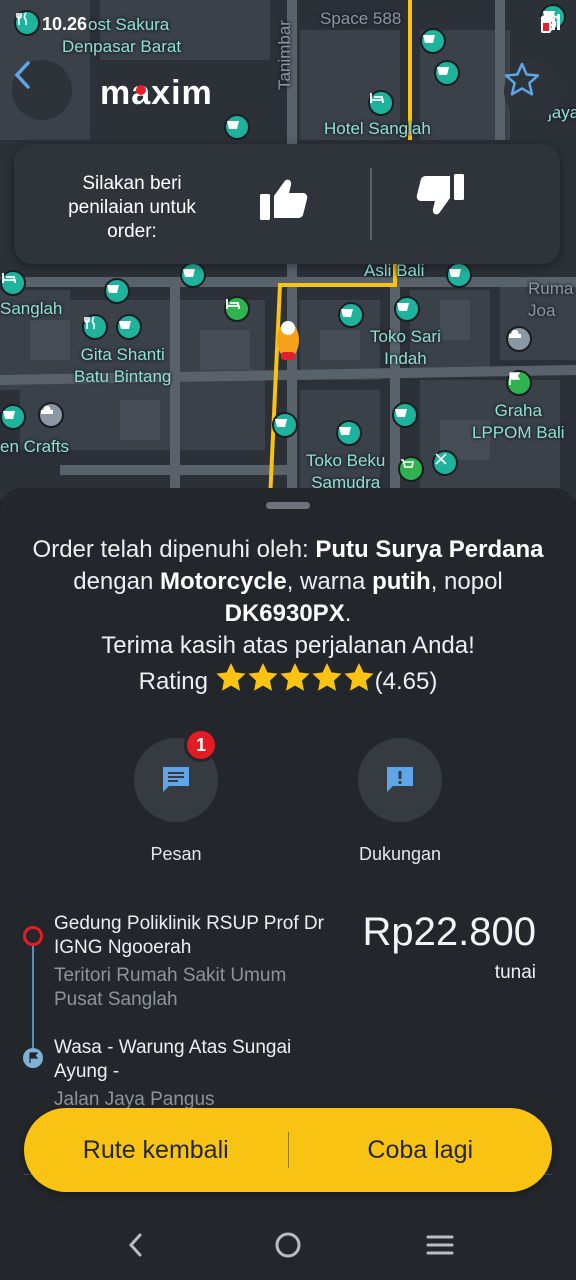 Image resolution: width=576 pixels, height=1280 pixels. I want to click on driver-rating: Rating (4.65), so click(288, 681).